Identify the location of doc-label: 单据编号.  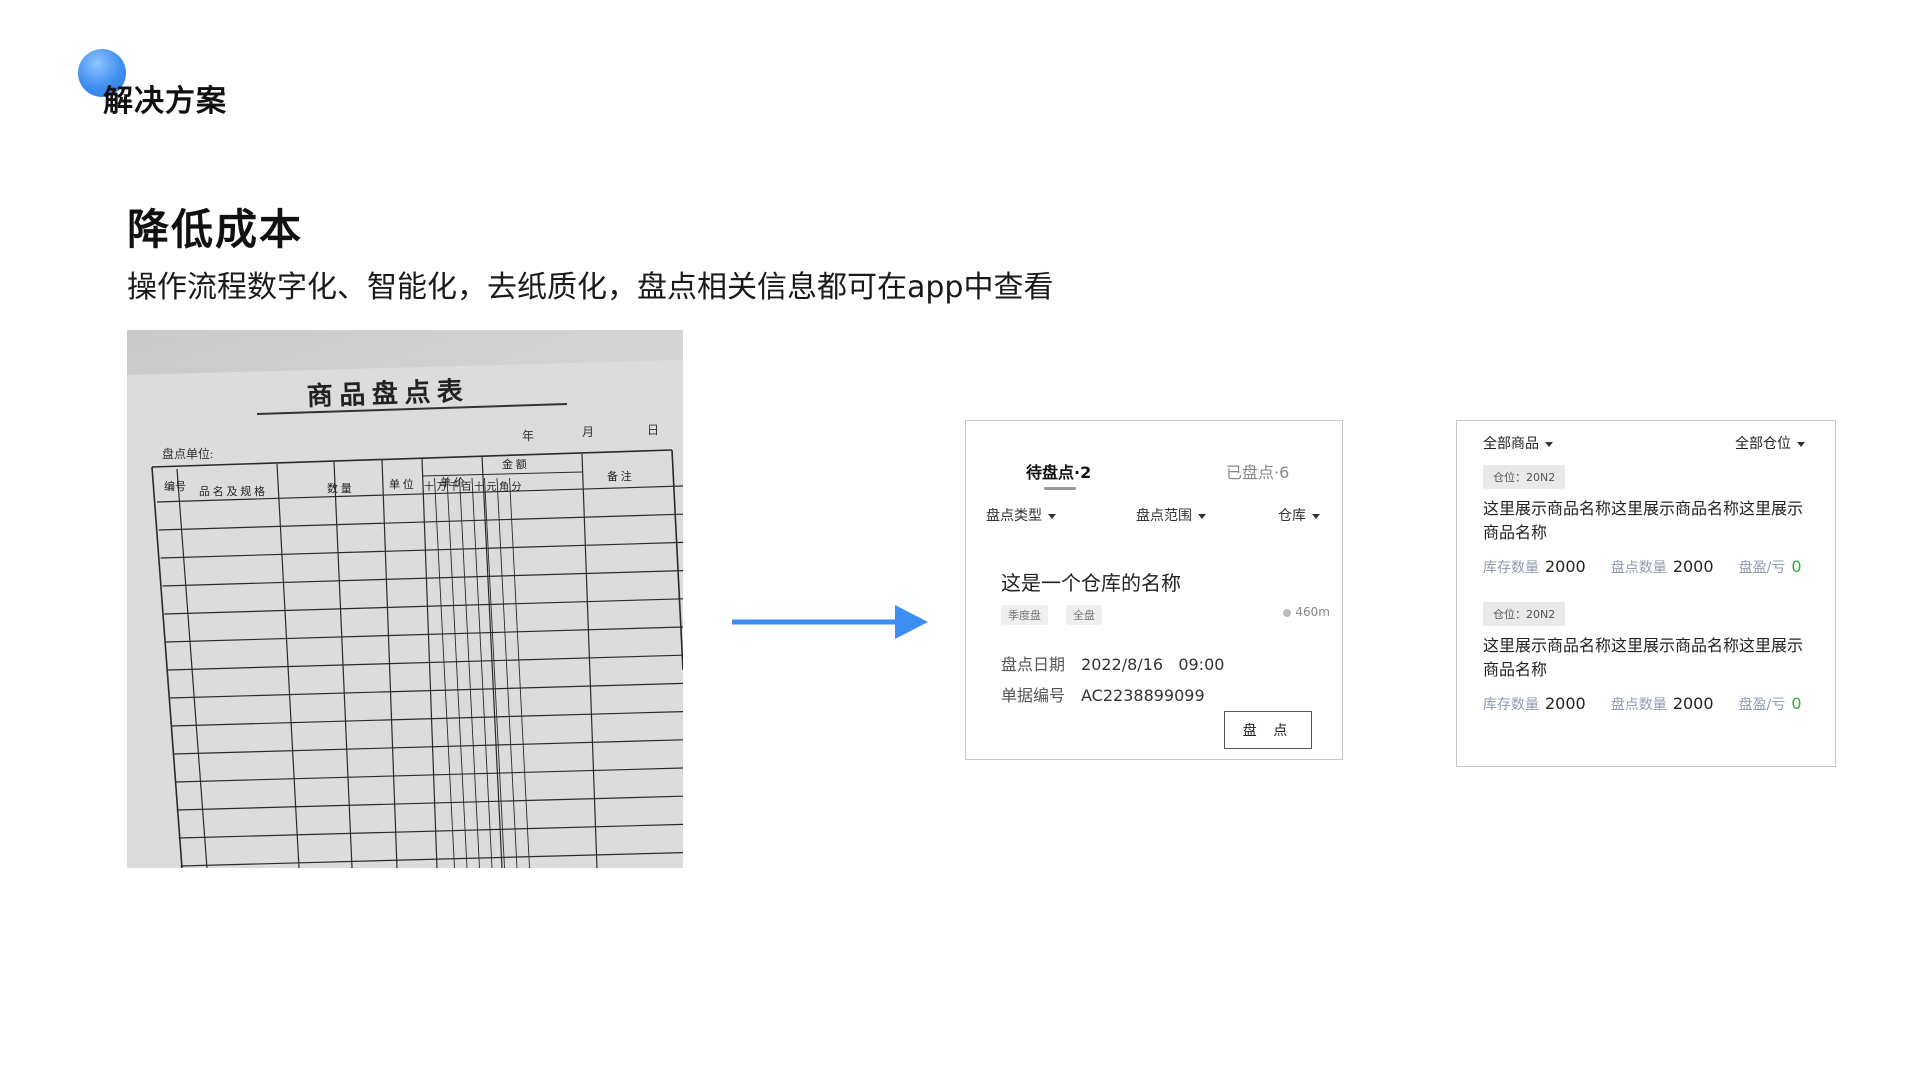
(1033, 695).